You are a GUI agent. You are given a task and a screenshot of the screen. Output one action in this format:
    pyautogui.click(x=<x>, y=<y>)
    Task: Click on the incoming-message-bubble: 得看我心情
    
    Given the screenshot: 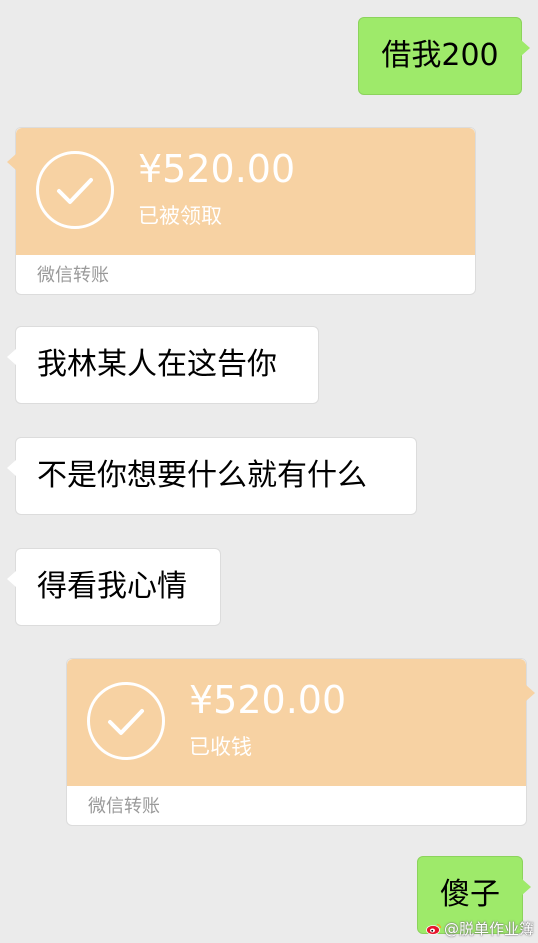 What is the action you would take?
    pyautogui.click(x=114, y=587)
    